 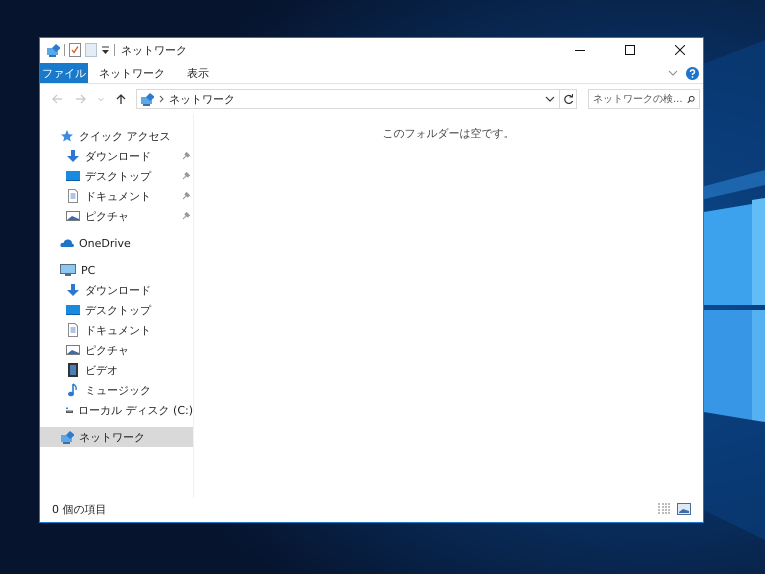 I want to click on nav-item: クイック アクセス, so click(x=116, y=136).